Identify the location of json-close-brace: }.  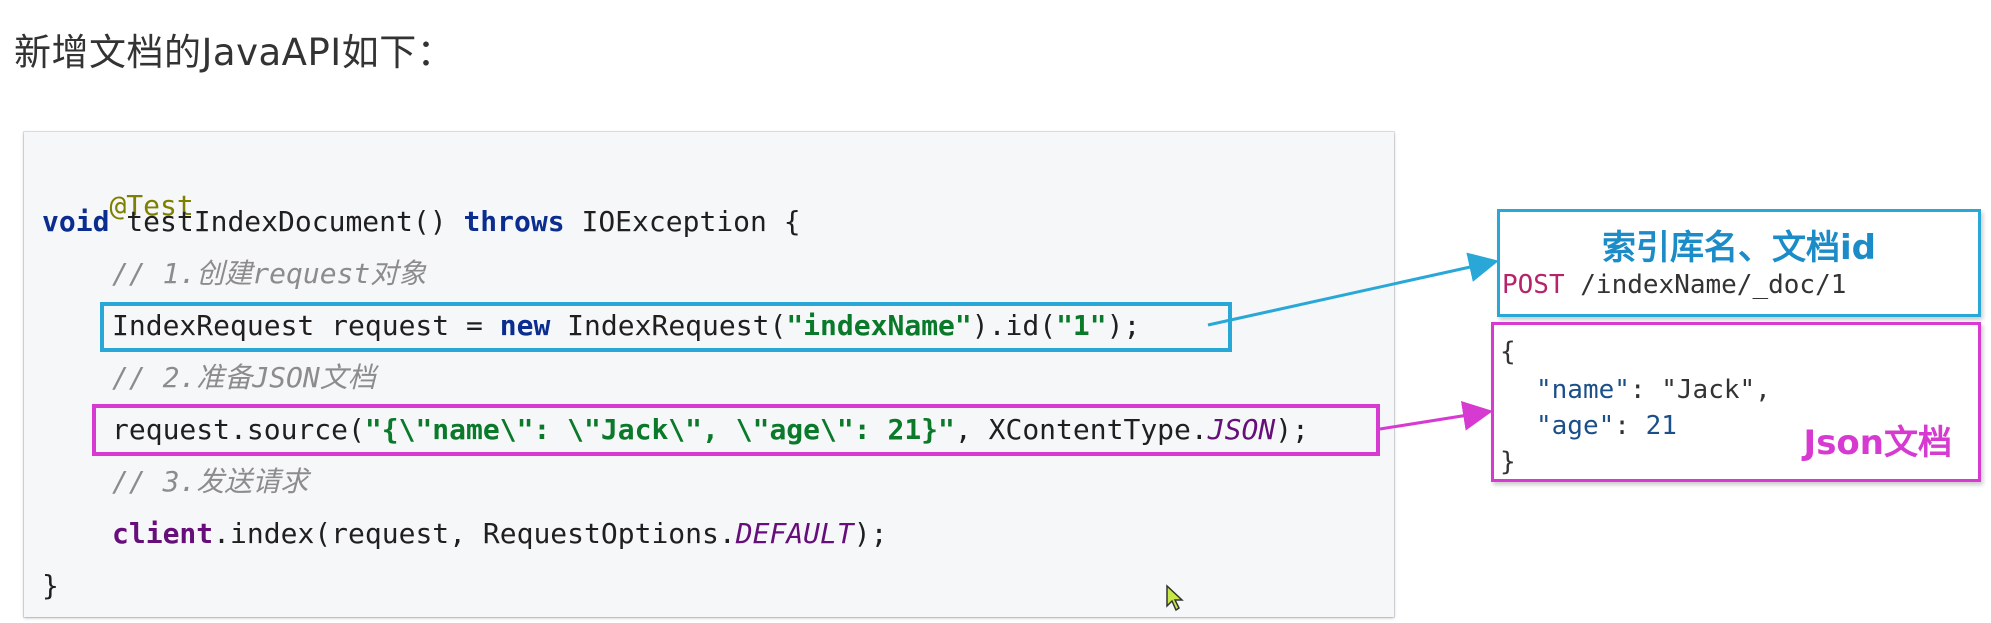
(1508, 462).